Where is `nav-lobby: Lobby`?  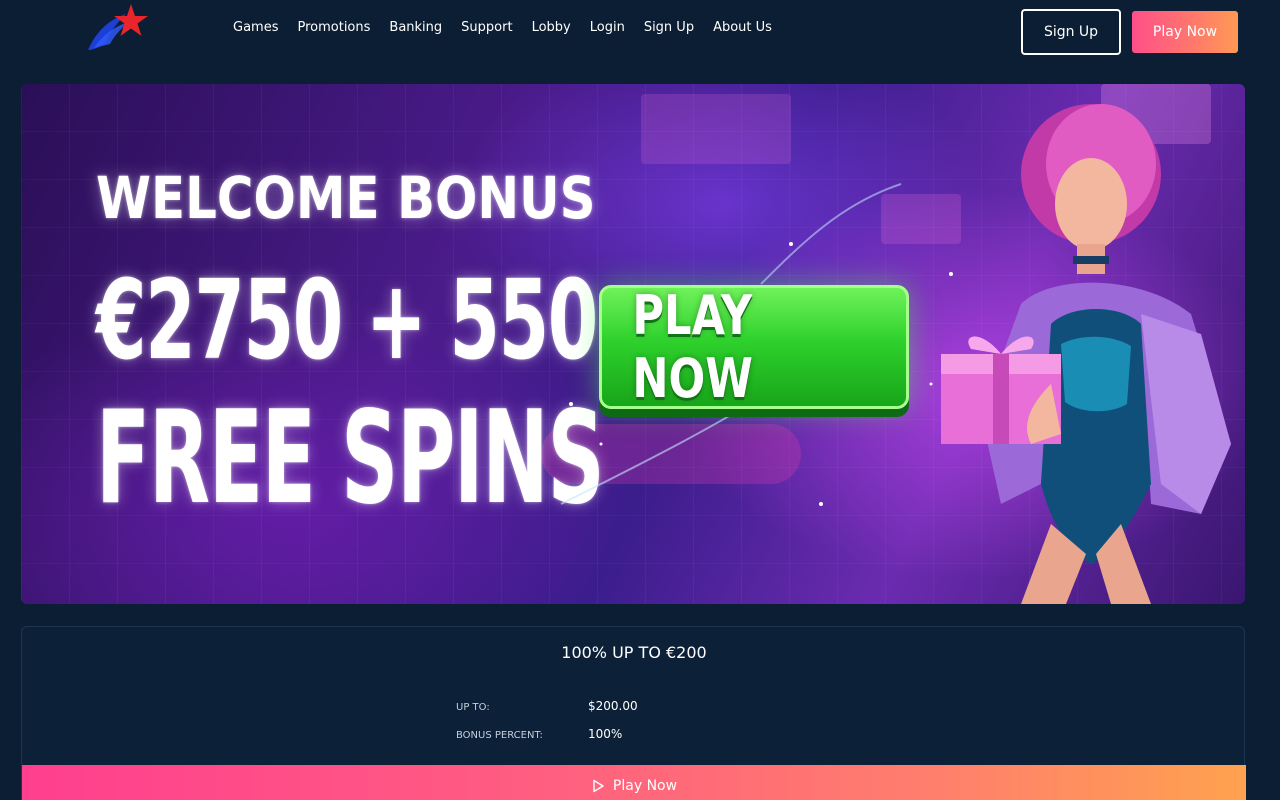
nav-lobby: Lobby is located at coordinates (551, 27).